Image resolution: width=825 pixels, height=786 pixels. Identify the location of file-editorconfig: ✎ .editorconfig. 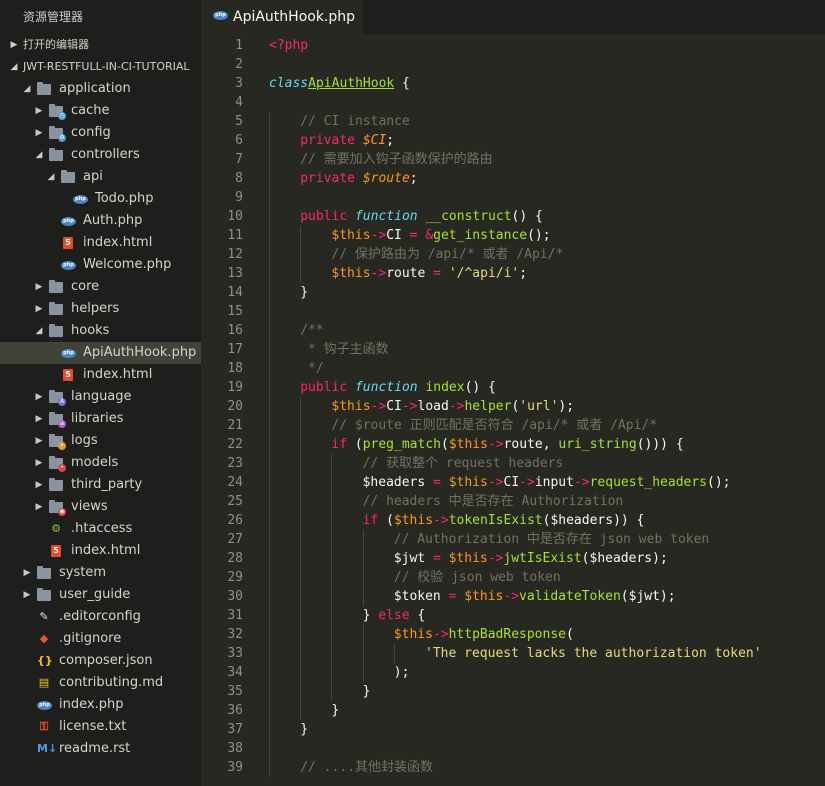
(100, 617).